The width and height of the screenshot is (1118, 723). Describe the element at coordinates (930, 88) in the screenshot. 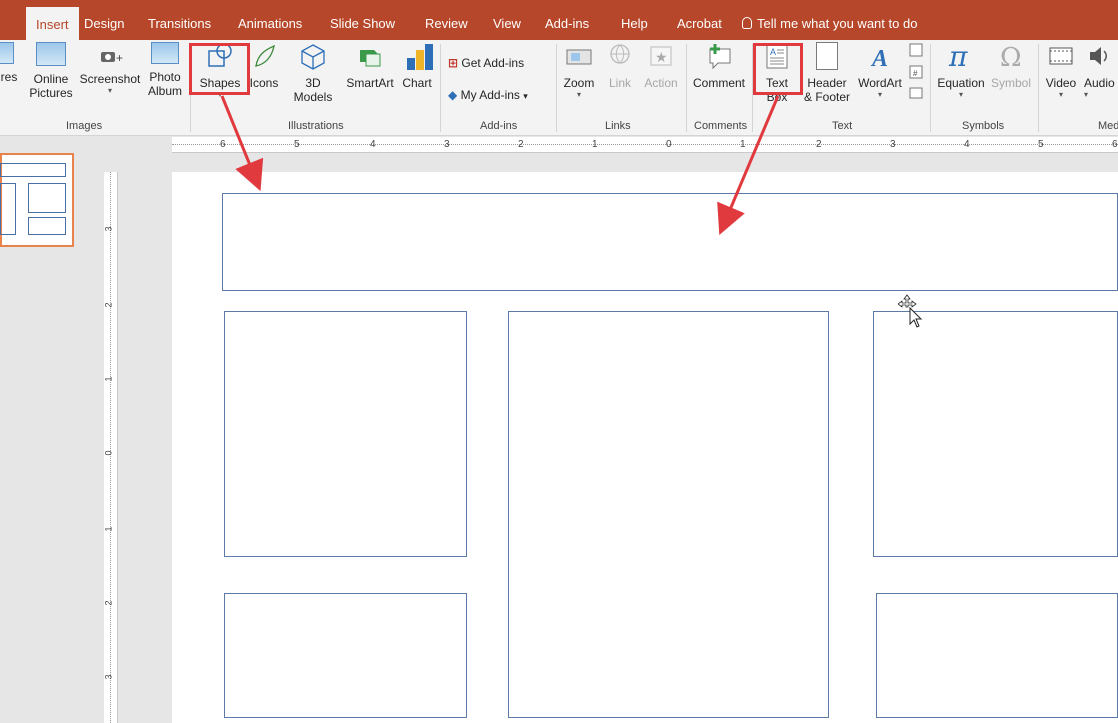

I see `group-divider` at that location.